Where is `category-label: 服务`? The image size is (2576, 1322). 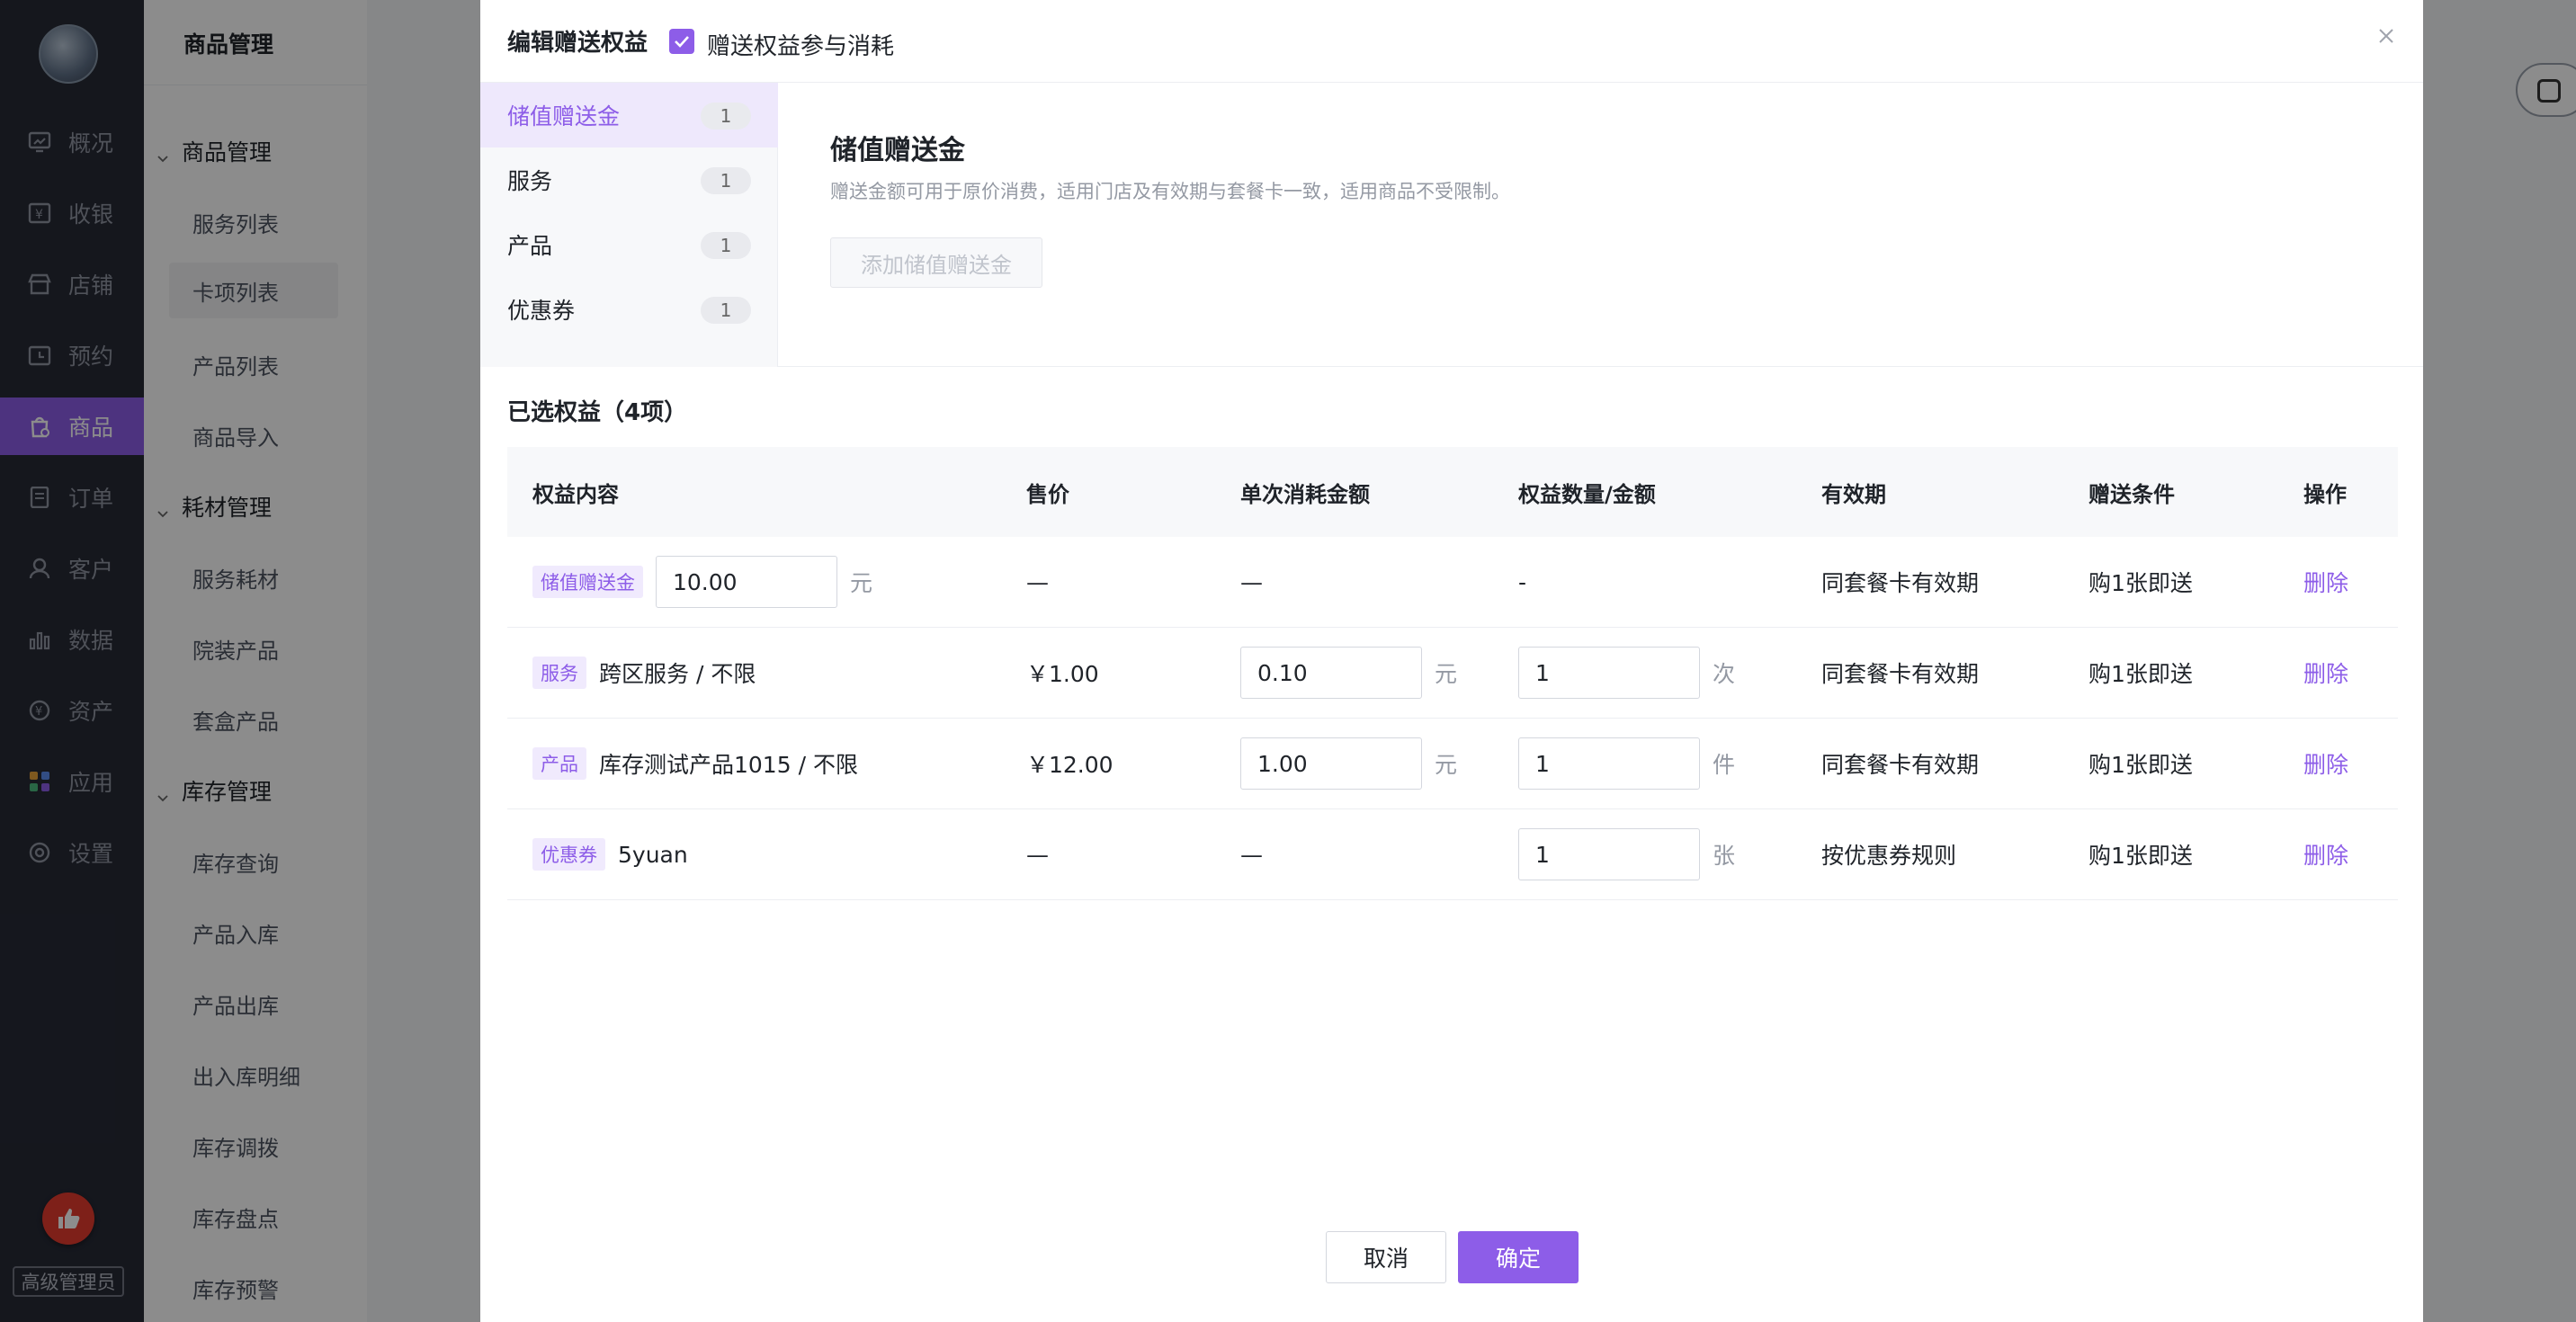 category-label: 服务 is located at coordinates (530, 181).